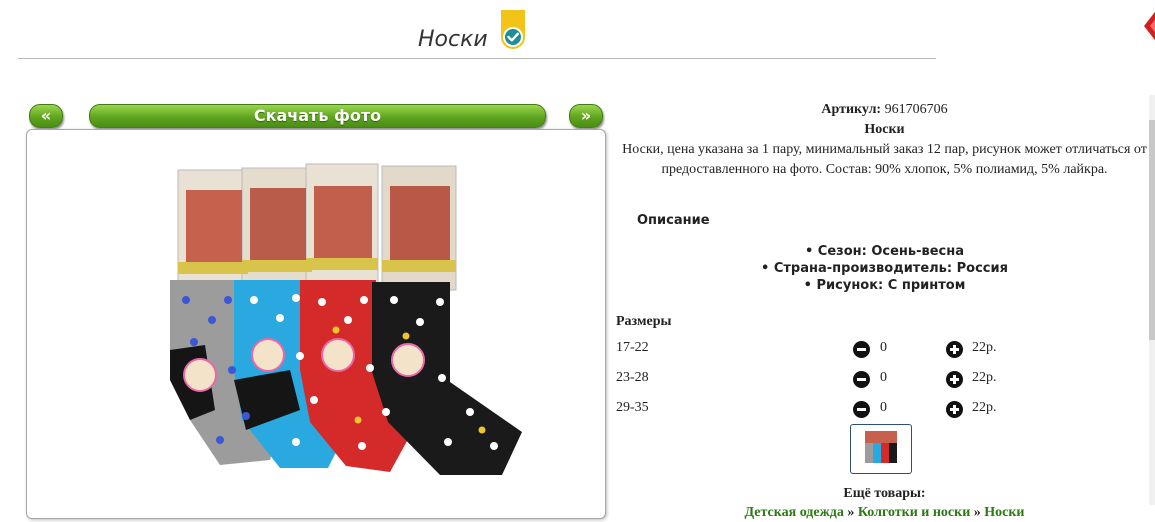 The image size is (1155, 522). I want to click on size-label: 17-22, so click(632, 347).